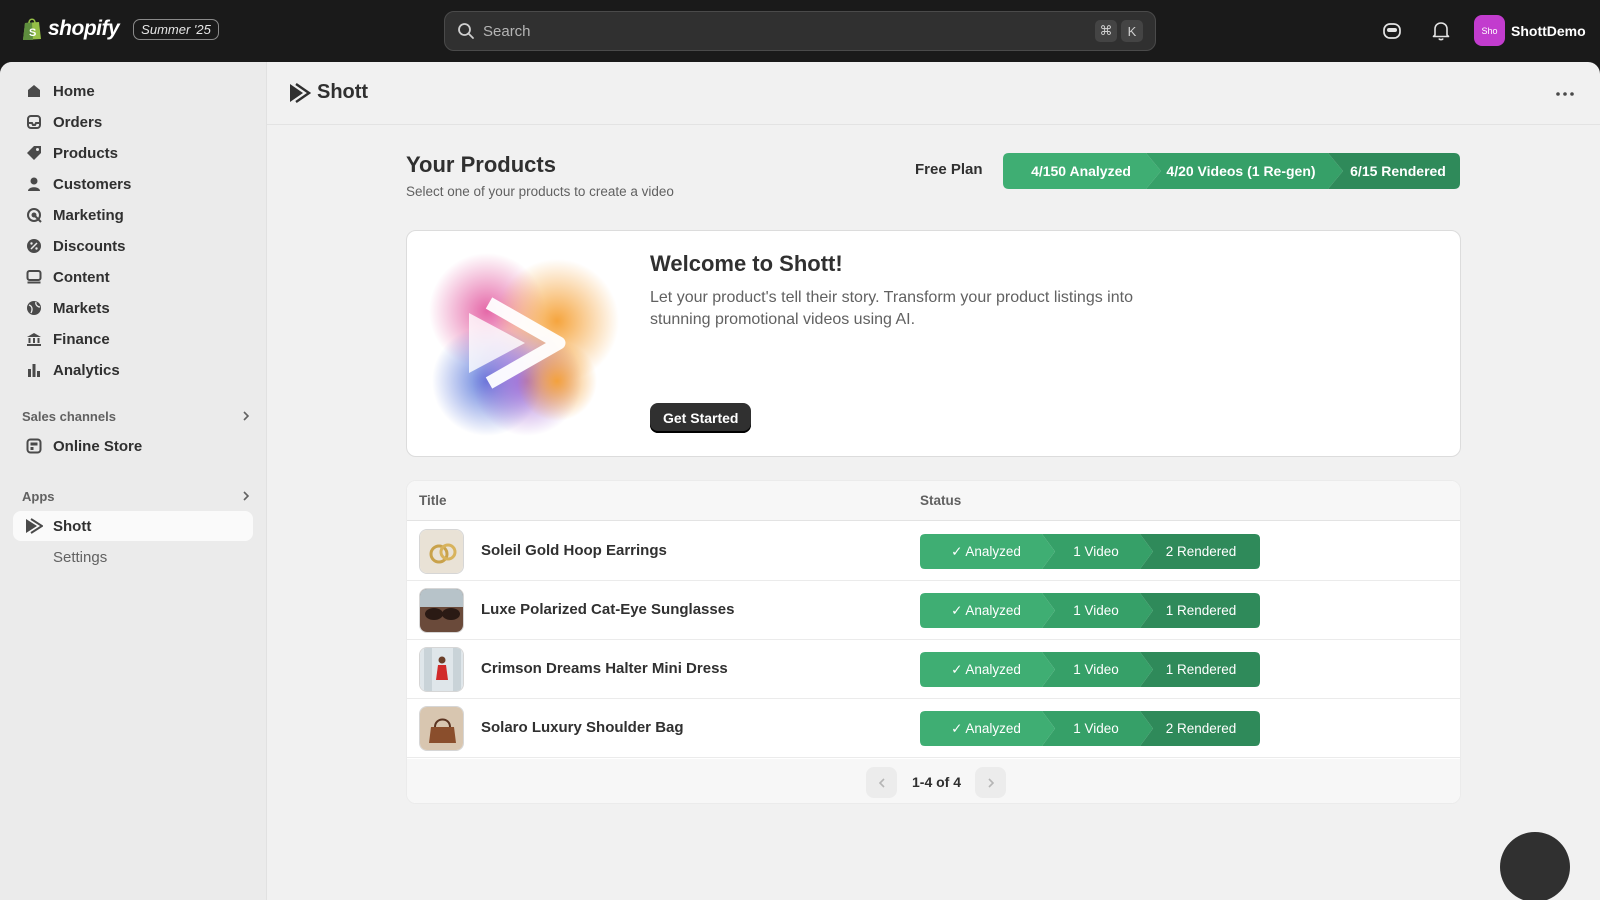 This screenshot has width=1600, height=900. What do you see at coordinates (1081, 171) in the screenshot?
I see `plan-usage-analyzed: 4/150 Analyzed` at bounding box center [1081, 171].